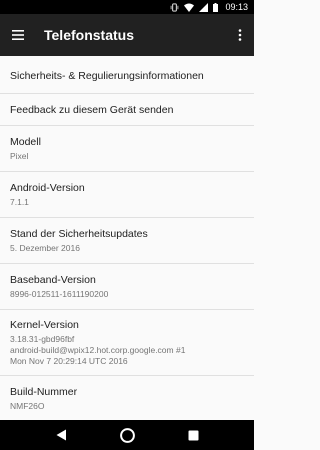  I want to click on list-item-send-feedback: Feedback zu diesem Gerät senden, so click(127, 110).